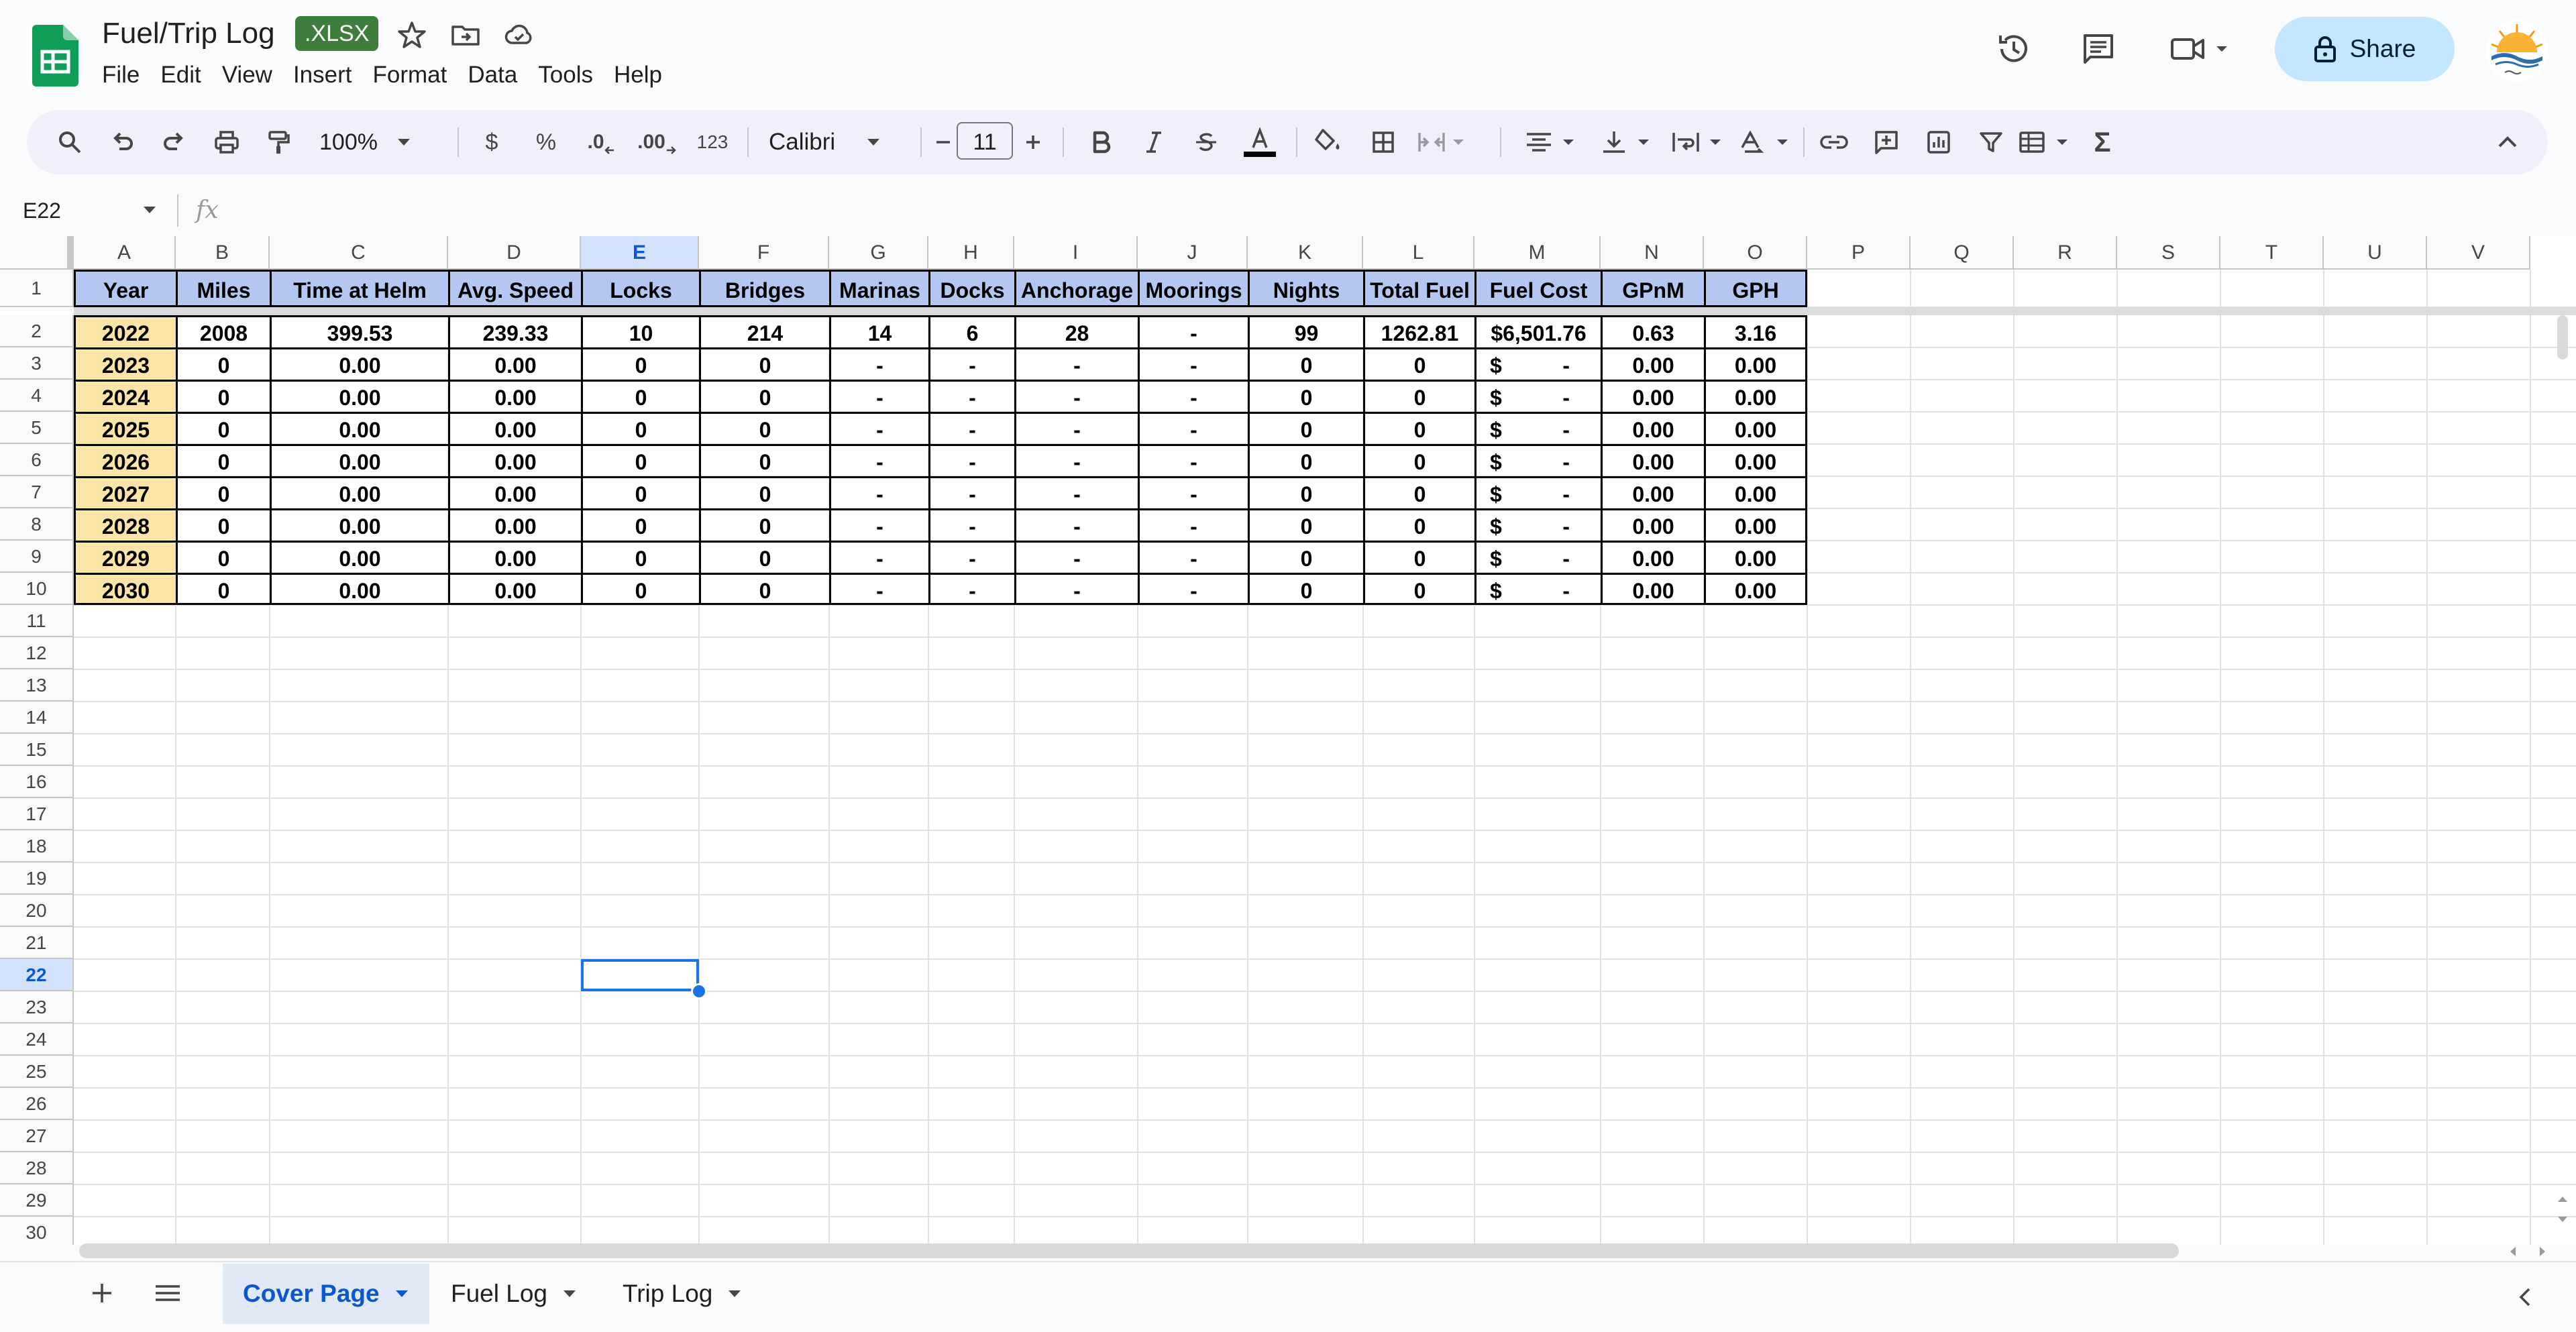 Image resolution: width=2576 pixels, height=1332 pixels. What do you see at coordinates (971, 253) in the screenshot?
I see `column-header-h: H` at bounding box center [971, 253].